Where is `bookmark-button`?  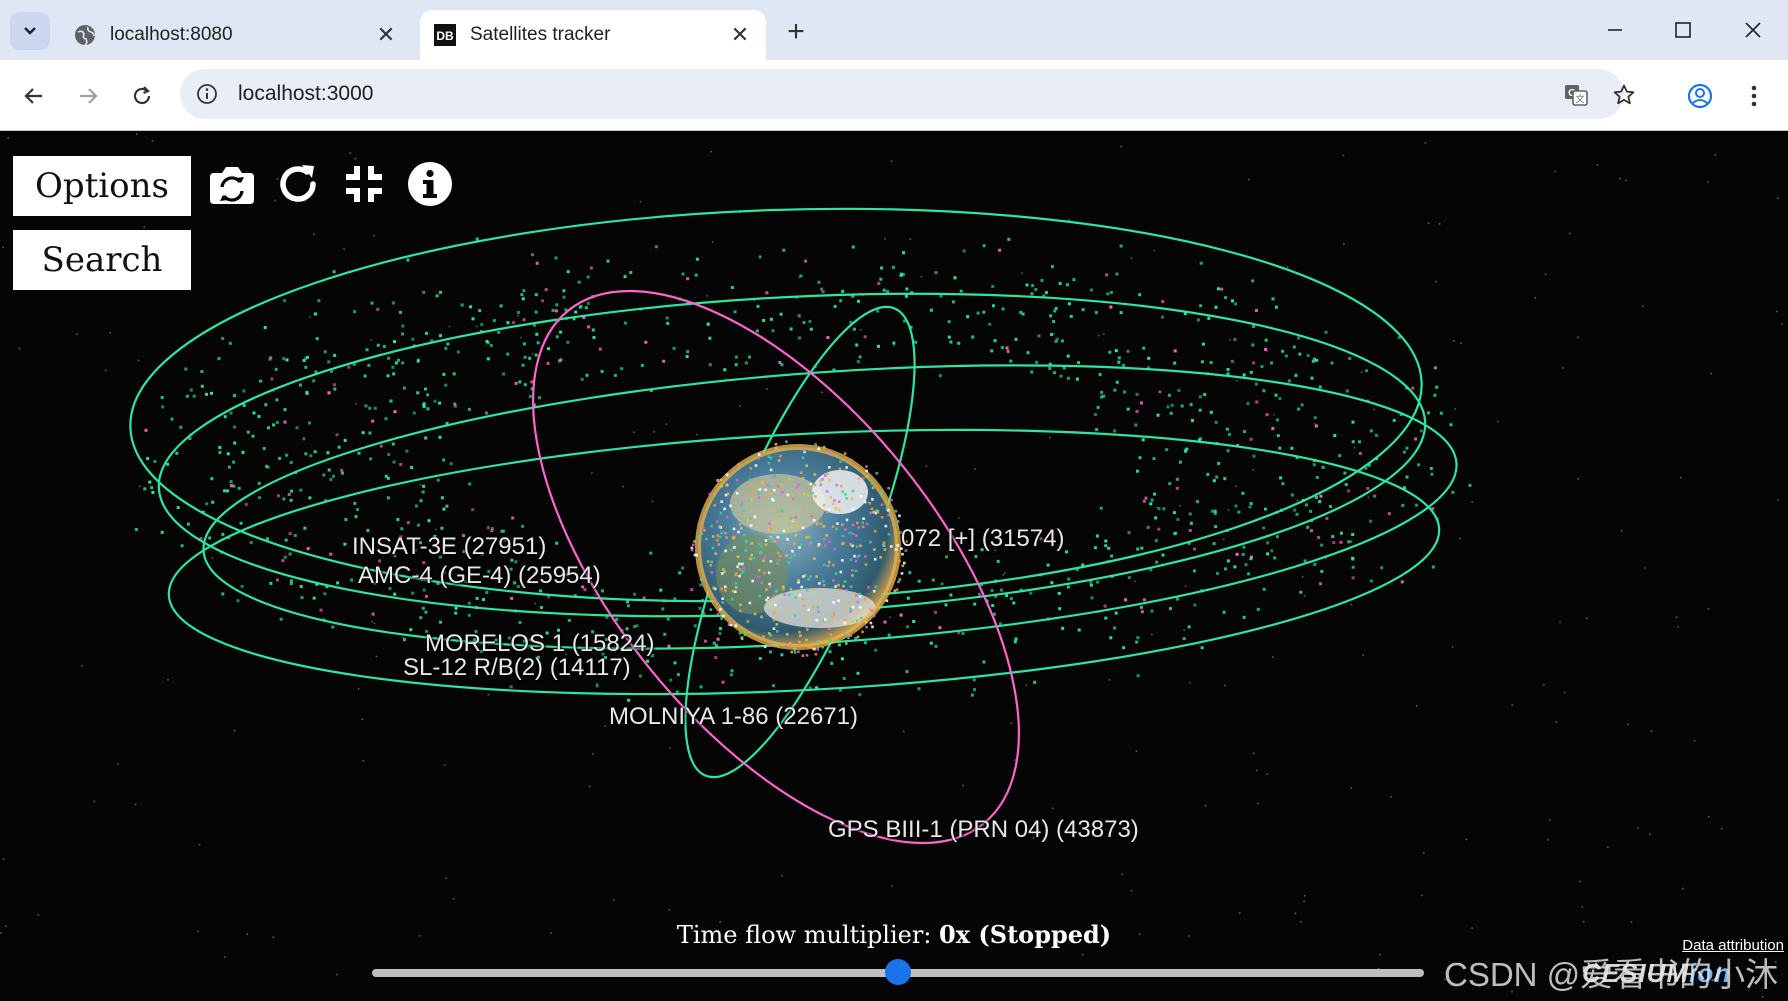 bookmark-button is located at coordinates (1624, 95).